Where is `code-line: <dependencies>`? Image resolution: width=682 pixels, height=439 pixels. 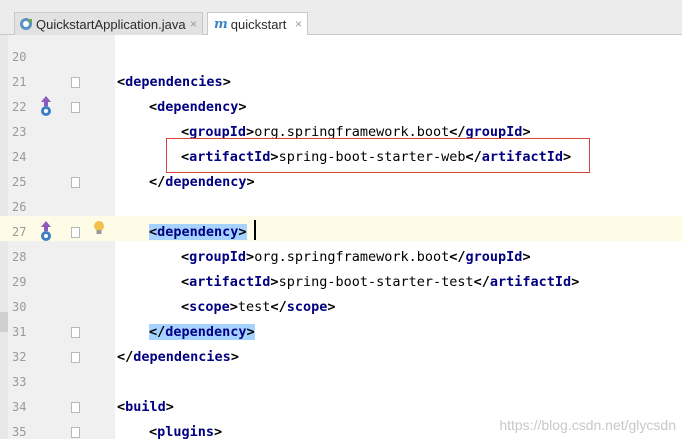 code-line: <dependencies> is located at coordinates (174, 82).